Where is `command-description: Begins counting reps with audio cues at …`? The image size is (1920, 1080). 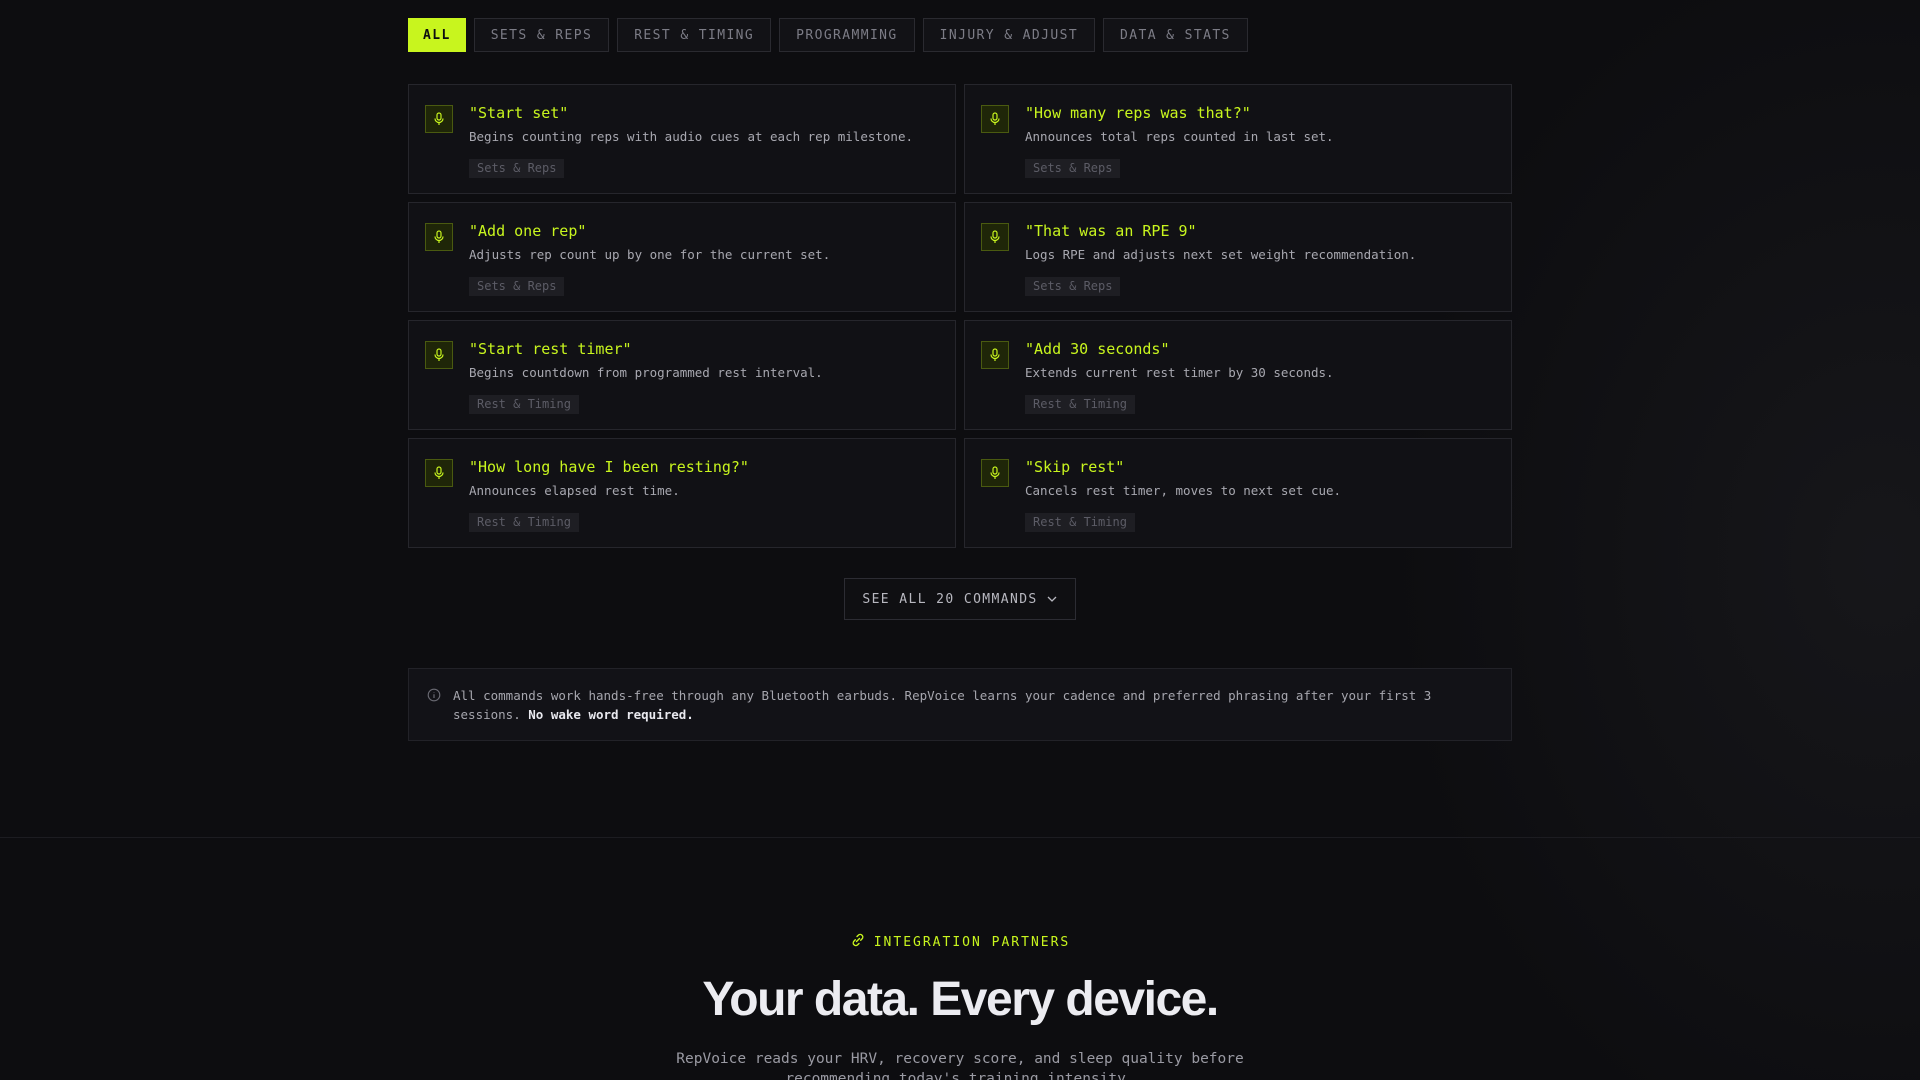
command-description: Begins counting reps with audio cues at … is located at coordinates (691, 136).